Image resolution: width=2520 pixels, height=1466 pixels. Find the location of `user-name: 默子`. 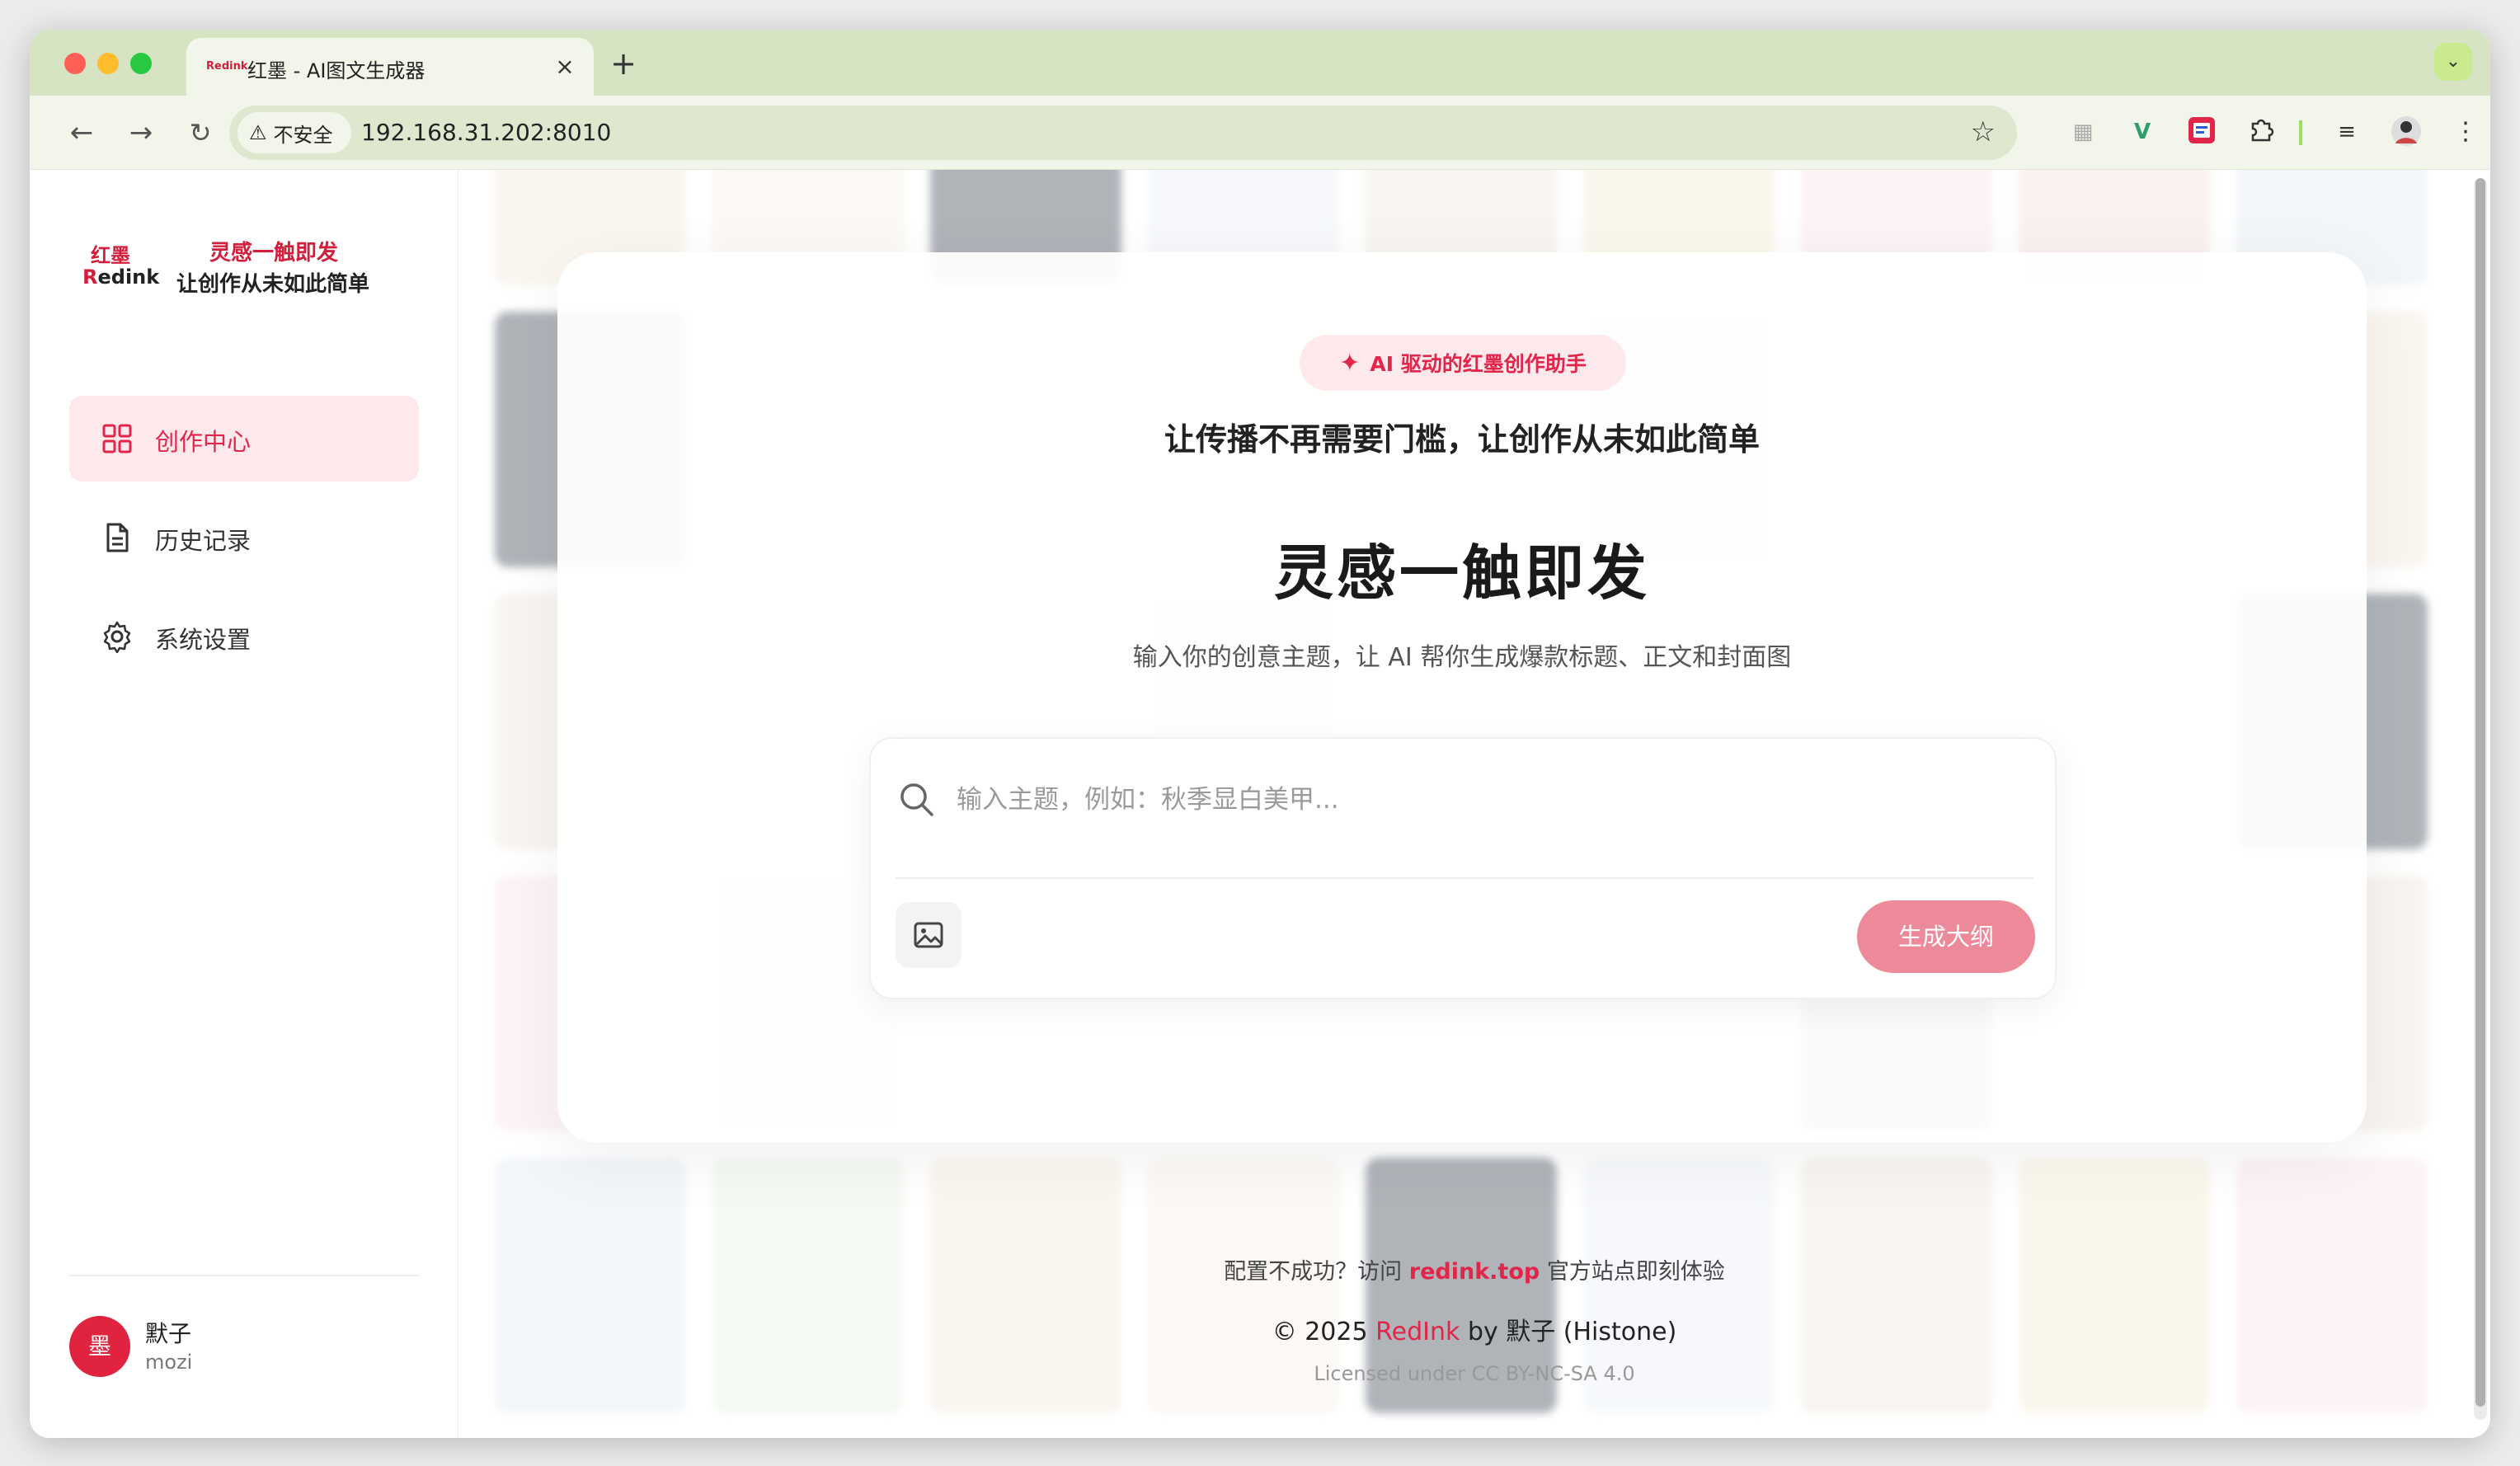

user-name: 默子 is located at coordinates (168, 1333).